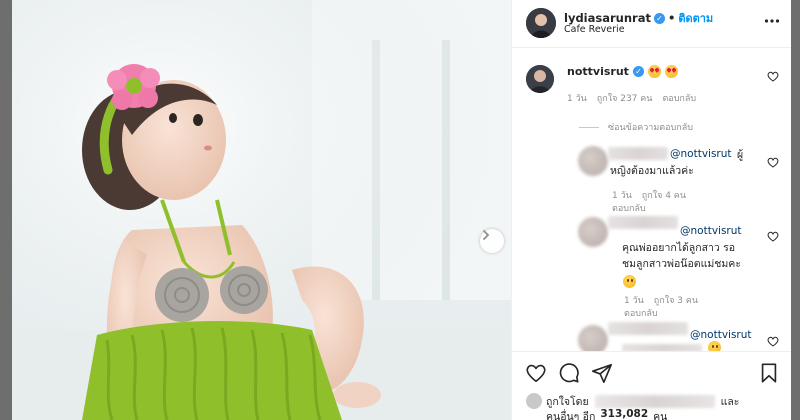  I want to click on bookmark-icon, so click(769, 373).